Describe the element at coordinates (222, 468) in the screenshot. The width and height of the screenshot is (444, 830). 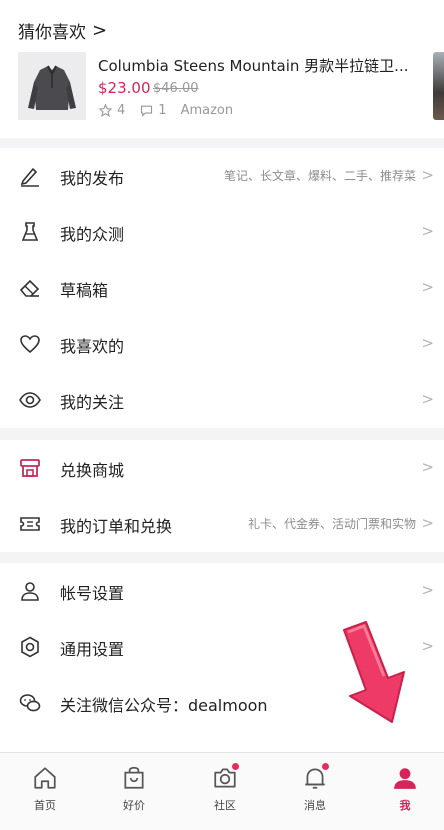
I see `menu-item-points-mall: 兑换商城 >` at that location.